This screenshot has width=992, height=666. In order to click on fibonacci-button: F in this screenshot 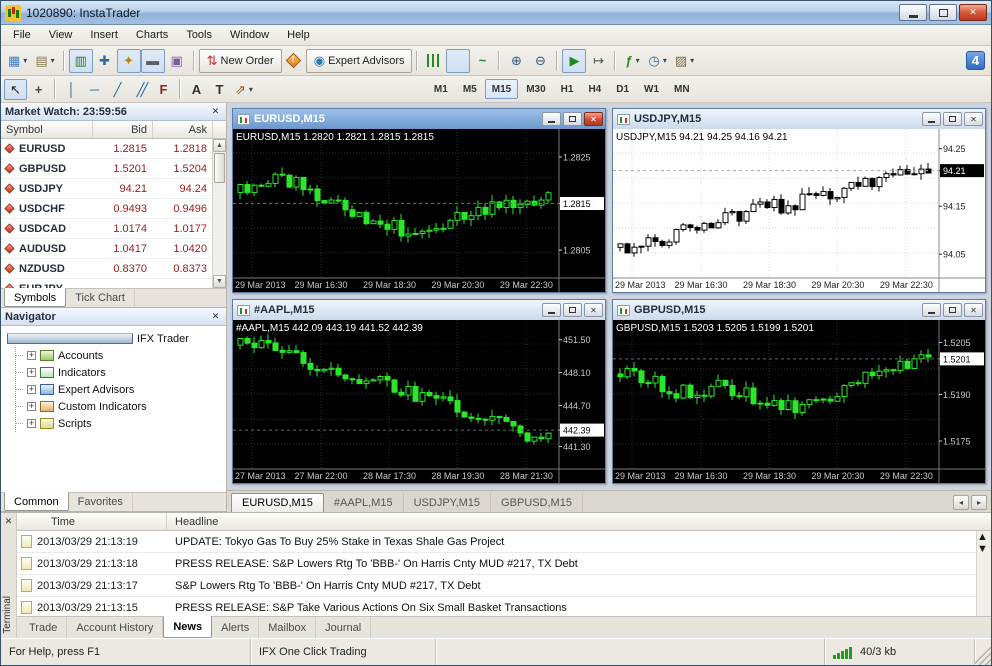, I will do `click(163, 89)`.